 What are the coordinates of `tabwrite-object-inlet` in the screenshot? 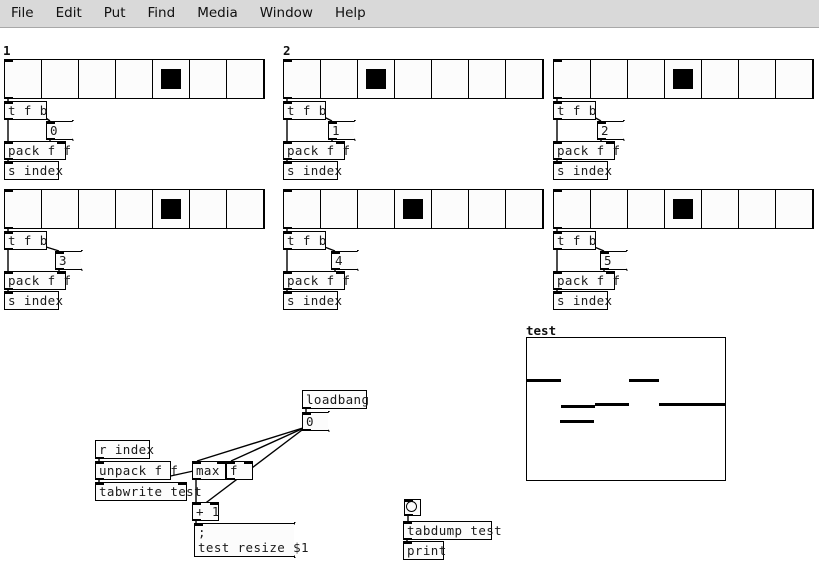 It's located at (100, 483).